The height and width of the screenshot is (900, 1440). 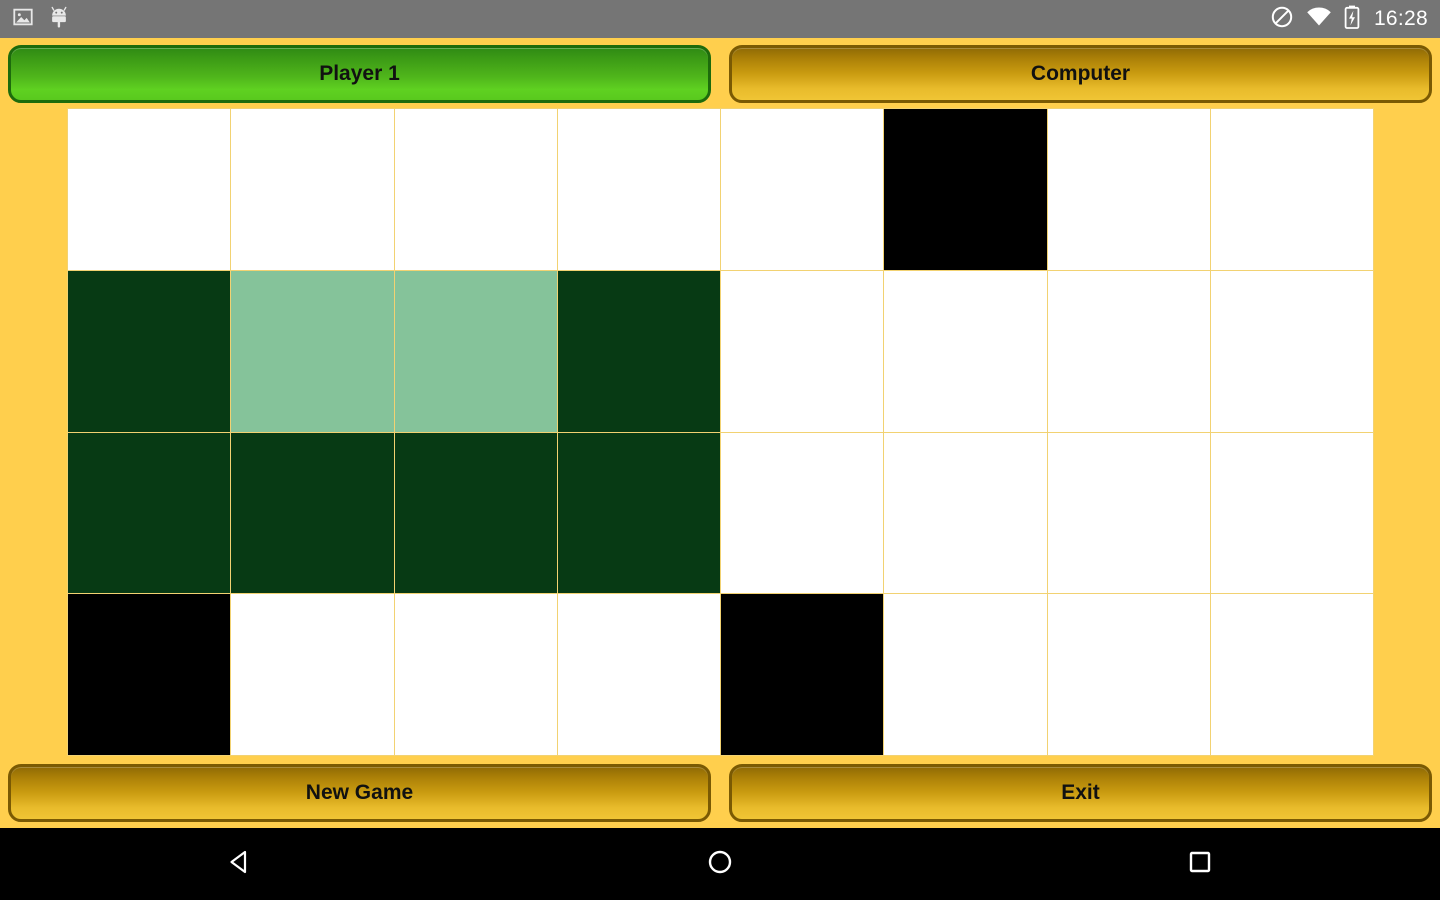 I want to click on board-cell-r4-c1, so click(x=149, y=674).